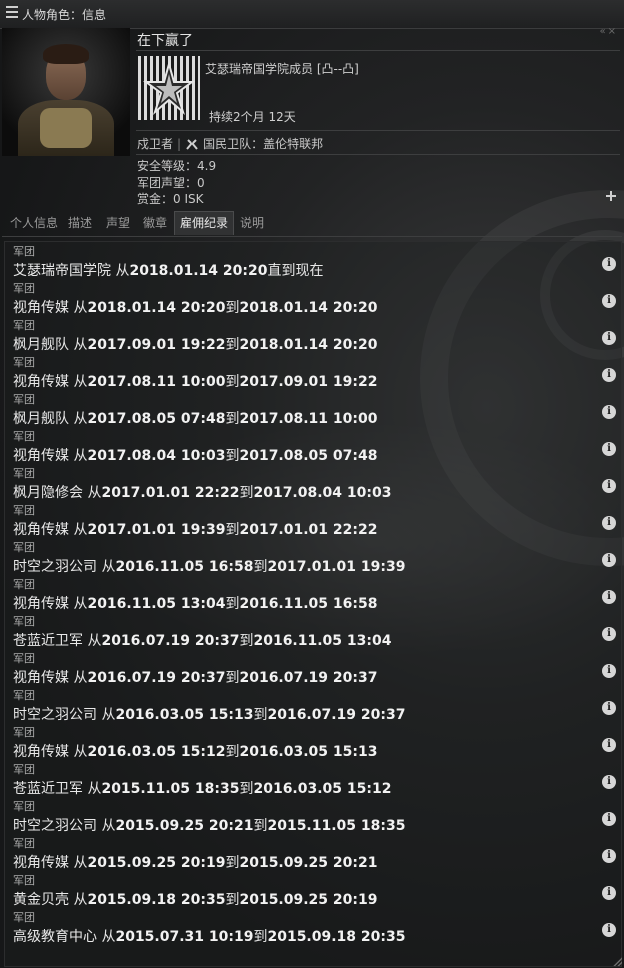 Image resolution: width=624 pixels, height=968 pixels. What do you see at coordinates (252, 223) in the screenshot?
I see `tab-notes: 说明` at bounding box center [252, 223].